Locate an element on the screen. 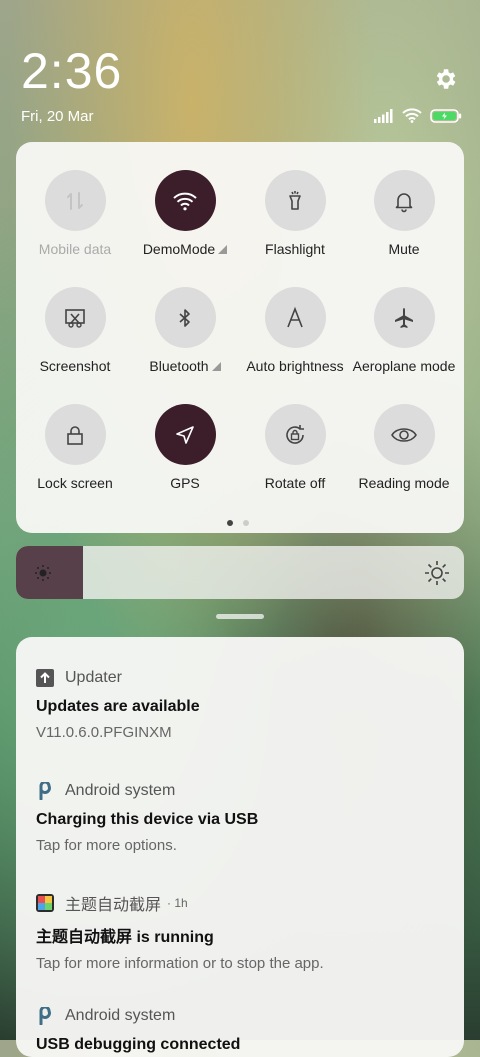 This screenshot has width=480, height=1057. notification-usb-debugging: Android system USB debugging connected is located at coordinates (241, 1029).